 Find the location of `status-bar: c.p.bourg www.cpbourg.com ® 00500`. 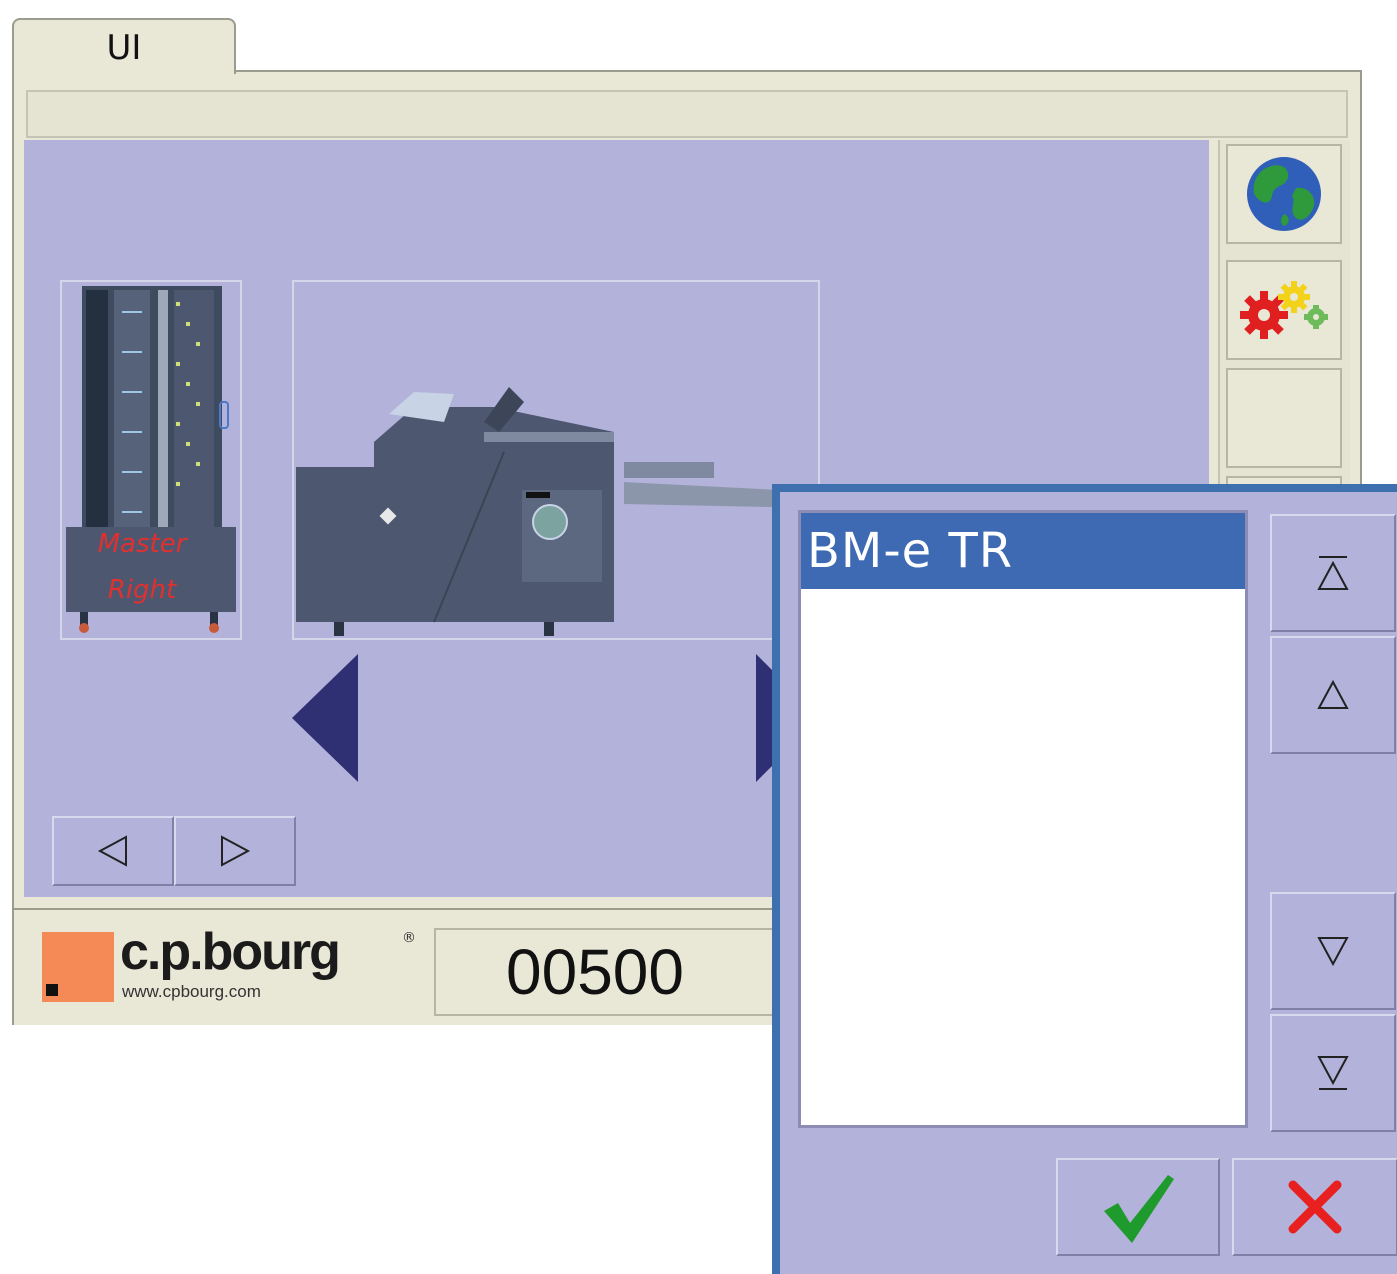

status-bar: c.p.bourg www.cpbourg.com ® 00500 is located at coordinates (413, 967).